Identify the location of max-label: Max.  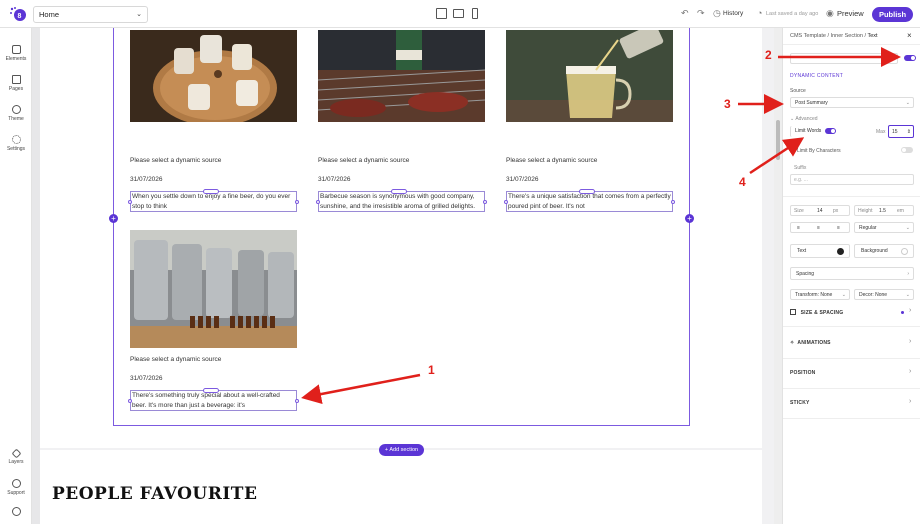
(881, 132).